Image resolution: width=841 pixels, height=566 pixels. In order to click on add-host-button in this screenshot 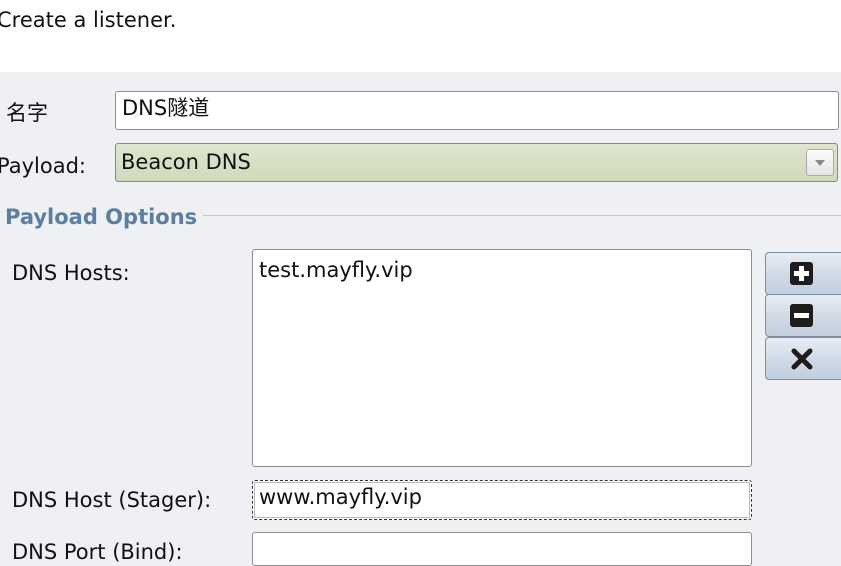, I will do `click(803, 273)`.